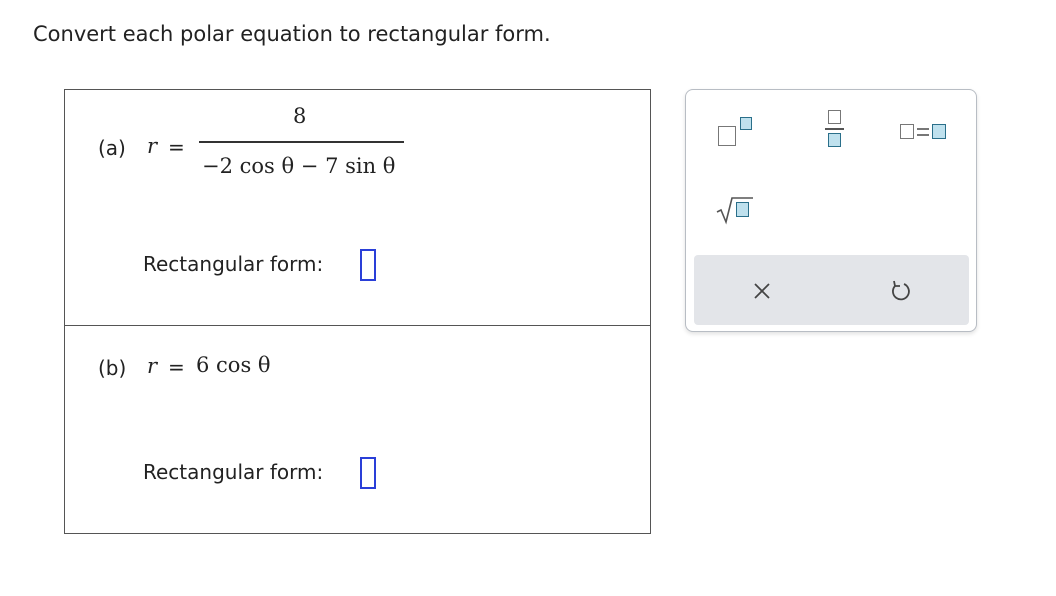 Image resolution: width=1056 pixels, height=596 pixels. I want to click on undo-icon, so click(901, 290).